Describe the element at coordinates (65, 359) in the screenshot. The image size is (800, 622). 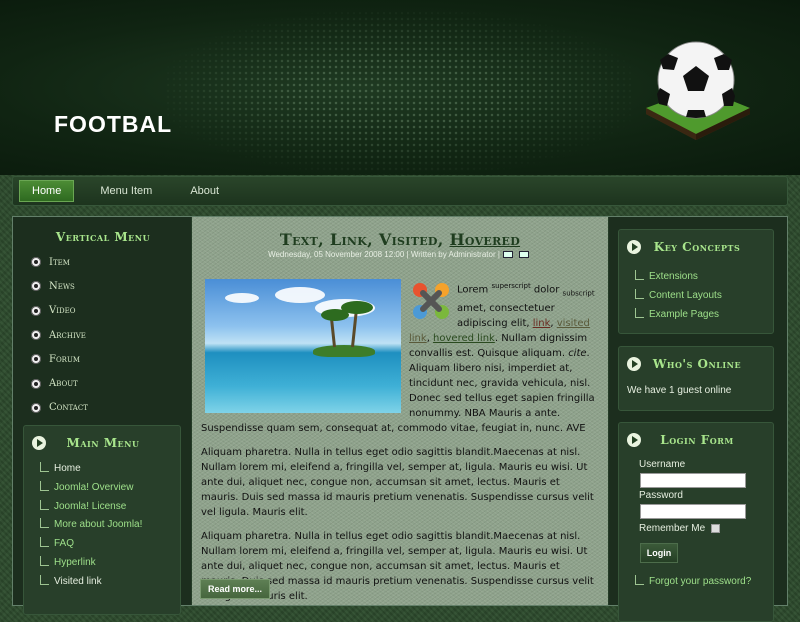
I see `vmenu-label: Forum` at that location.